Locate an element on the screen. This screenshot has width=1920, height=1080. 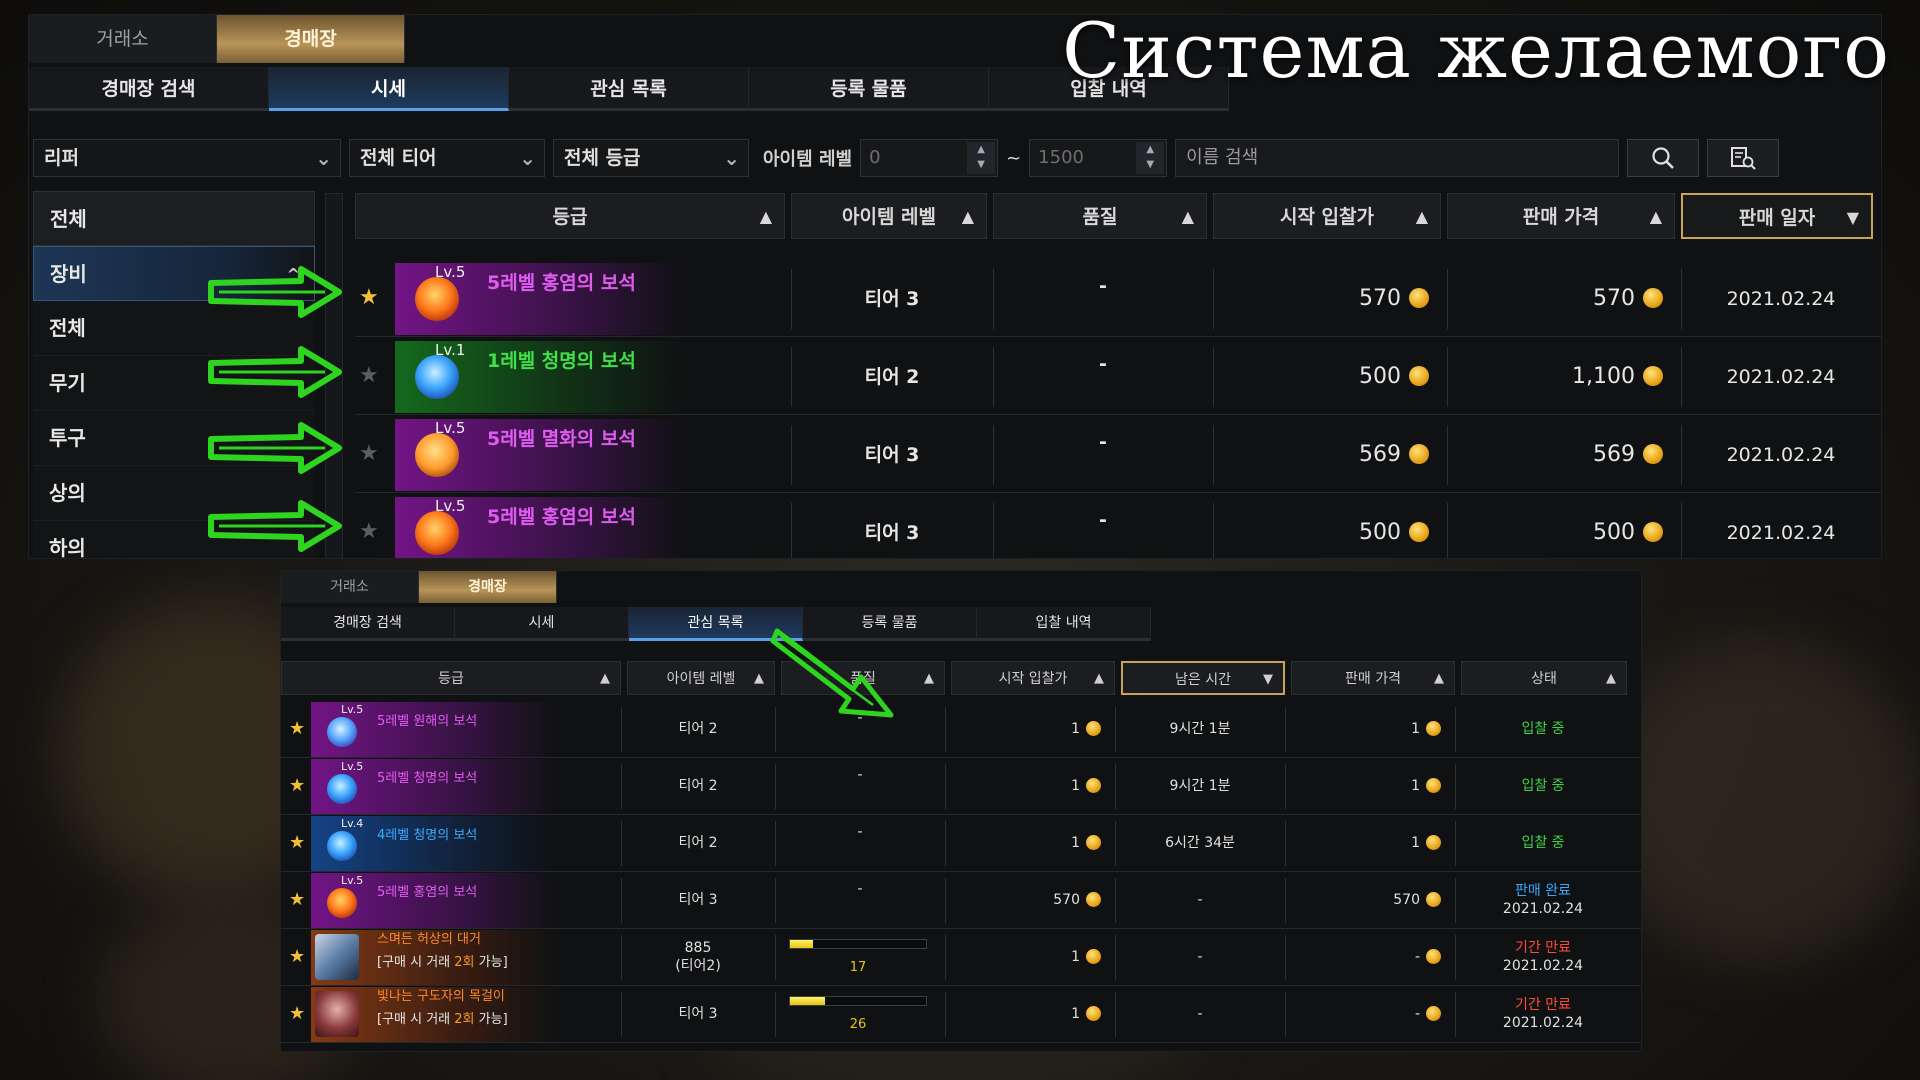
sale-price-value: 570 is located at coordinates (1614, 298).